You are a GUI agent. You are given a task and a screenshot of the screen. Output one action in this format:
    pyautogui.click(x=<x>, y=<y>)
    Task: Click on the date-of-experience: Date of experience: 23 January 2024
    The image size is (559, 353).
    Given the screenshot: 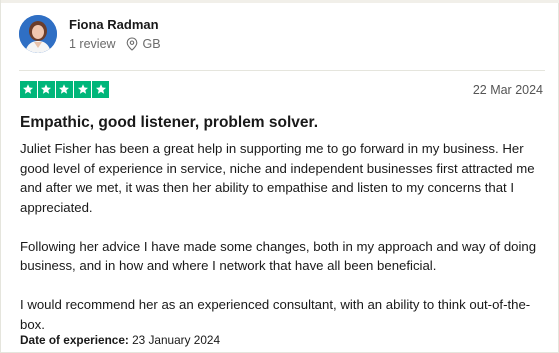 What is the action you would take?
    pyautogui.click(x=120, y=340)
    